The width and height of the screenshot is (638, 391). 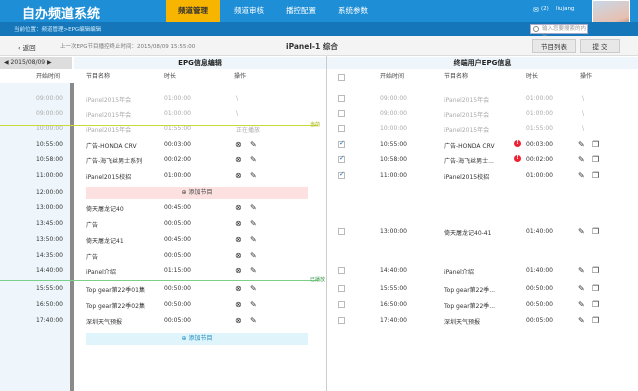 I want to click on col-action-left: 操作, so click(x=240, y=76).